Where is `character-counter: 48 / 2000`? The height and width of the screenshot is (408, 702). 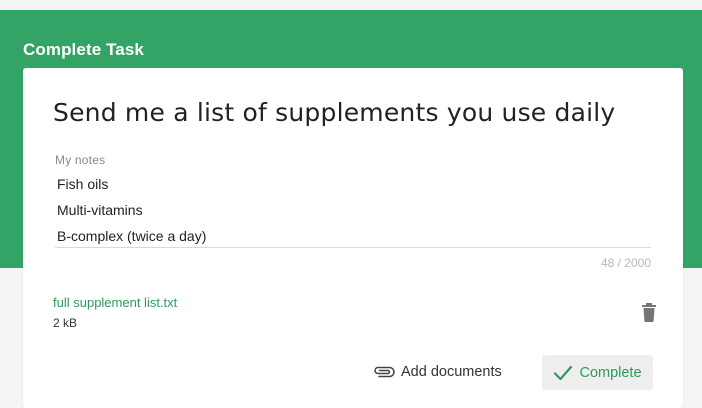 character-counter: 48 / 2000 is located at coordinates (625, 263).